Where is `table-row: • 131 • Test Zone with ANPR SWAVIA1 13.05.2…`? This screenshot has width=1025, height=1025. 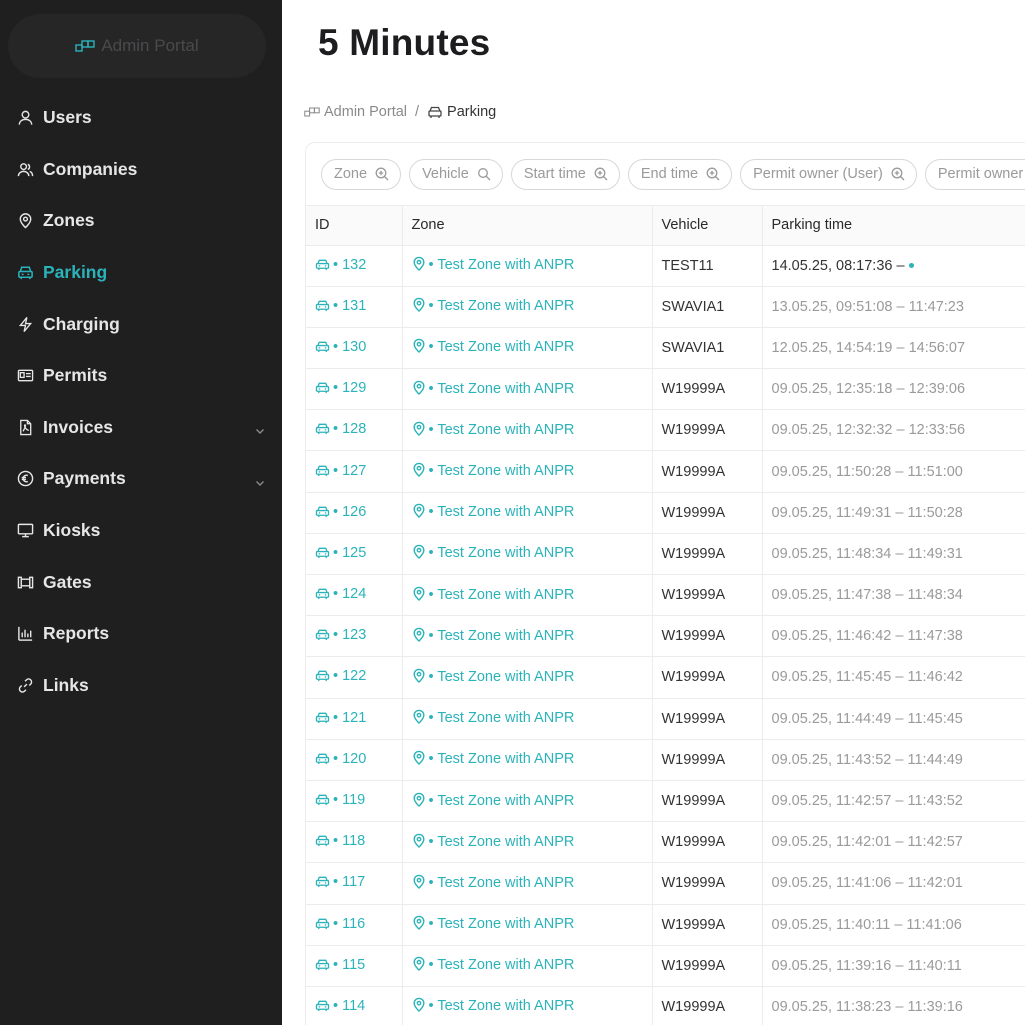 table-row: • 131 • Test Zone with ANPR SWAVIA1 13.05.2… is located at coordinates (665, 307).